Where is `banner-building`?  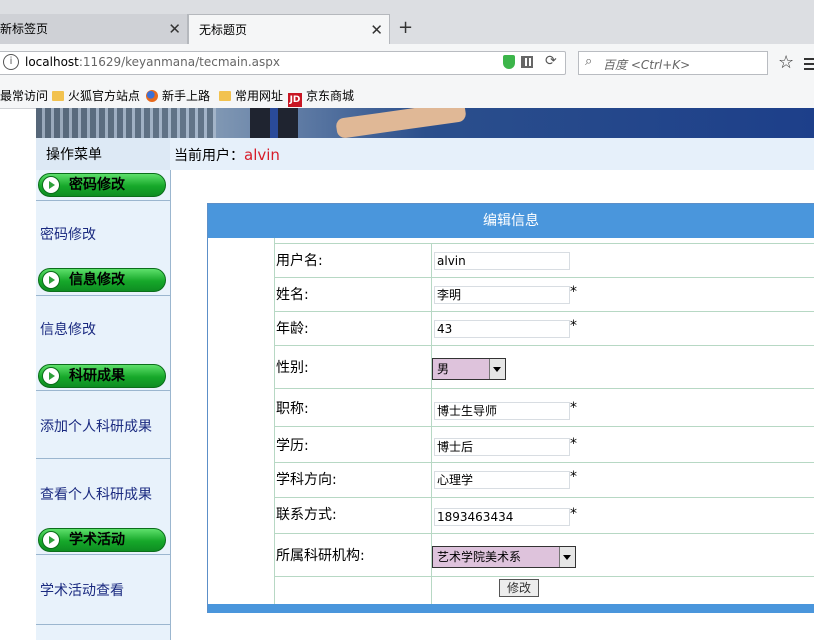 banner-building is located at coordinates (126, 123).